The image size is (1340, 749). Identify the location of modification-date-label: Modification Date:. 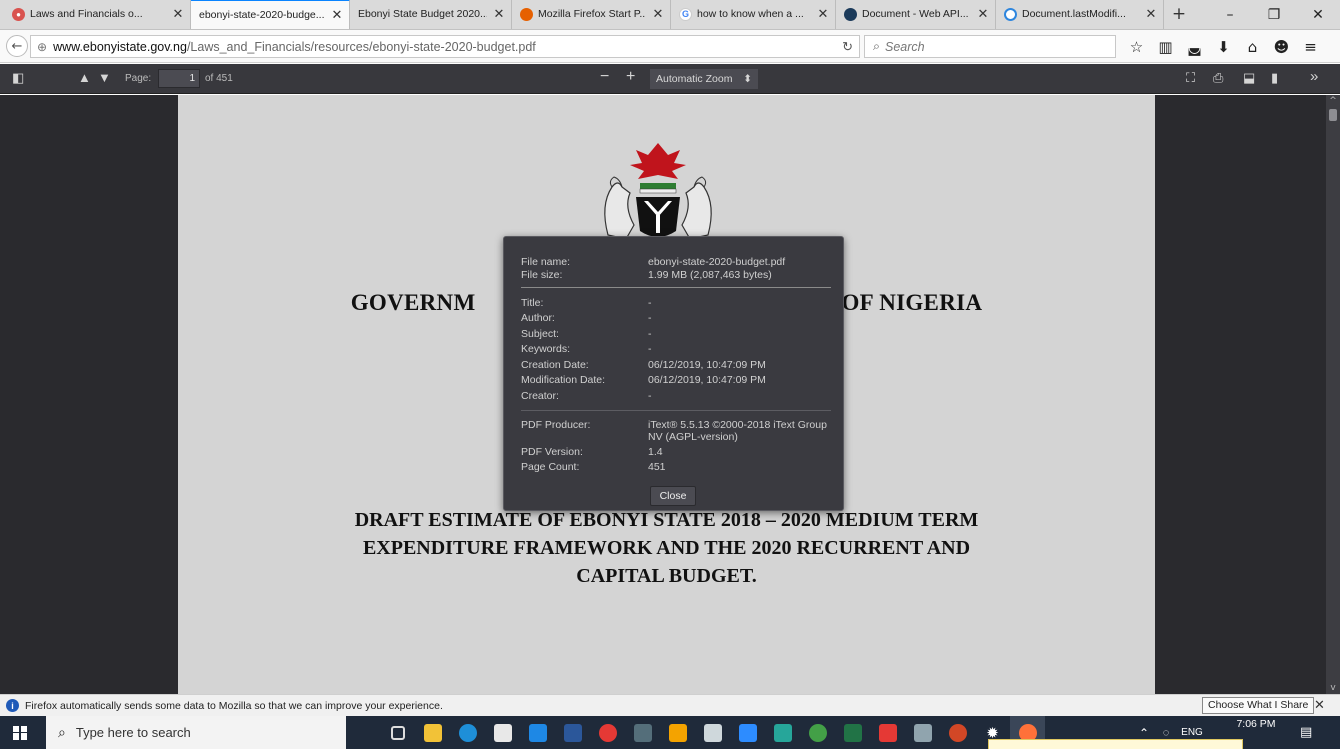
(563, 380).